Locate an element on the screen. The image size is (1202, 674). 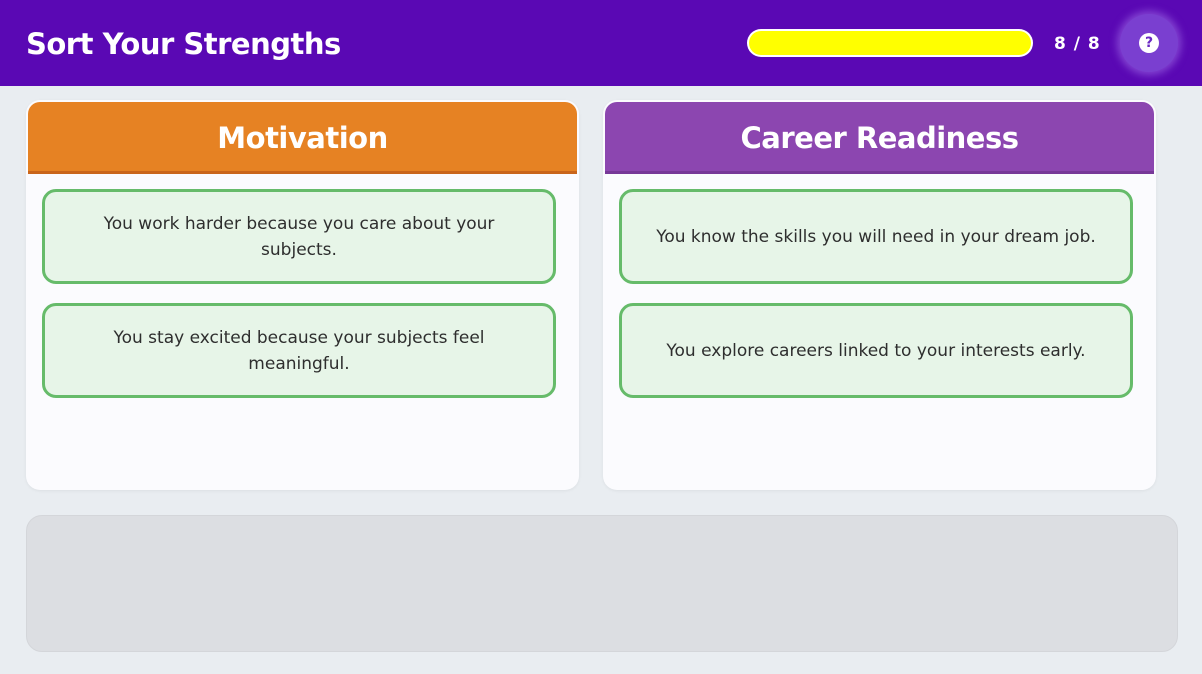
top-bar: Sort Your Strengths 8 / 8 ? is located at coordinates (601, 43).